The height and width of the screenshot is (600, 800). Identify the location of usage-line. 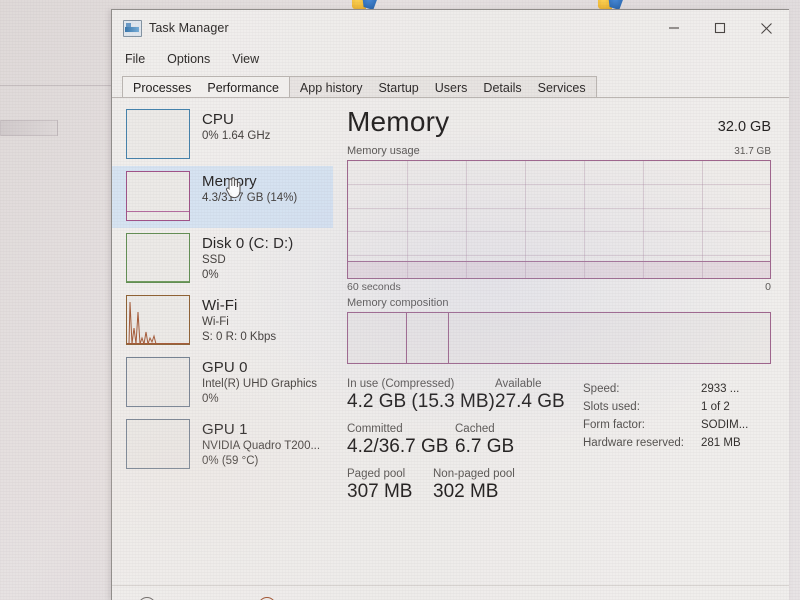
(559, 261).